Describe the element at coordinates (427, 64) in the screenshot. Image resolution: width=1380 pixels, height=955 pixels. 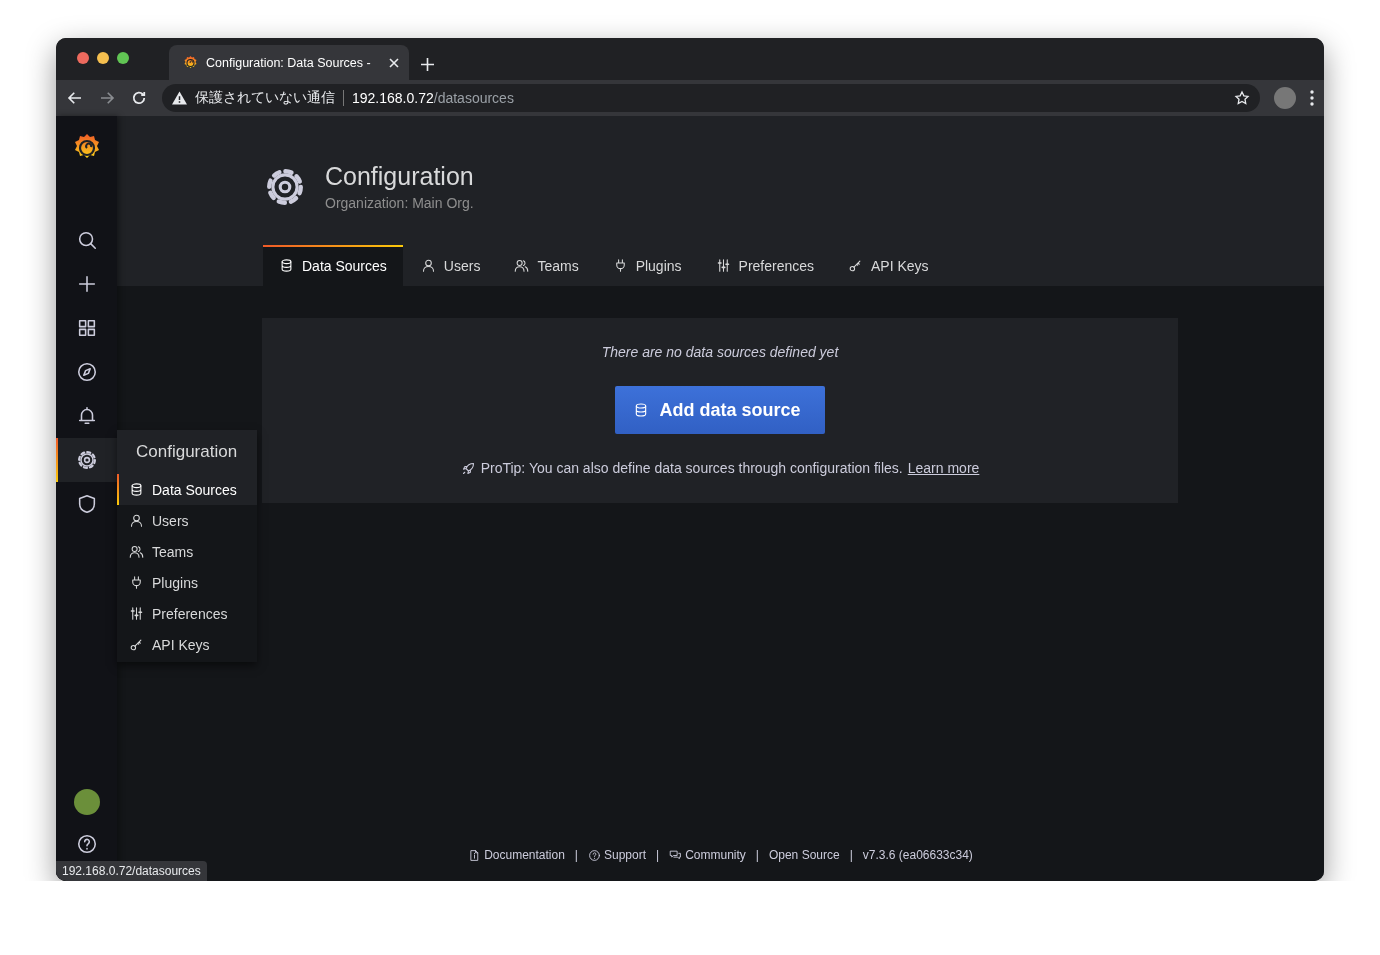
I see `new-tab-icon` at that location.